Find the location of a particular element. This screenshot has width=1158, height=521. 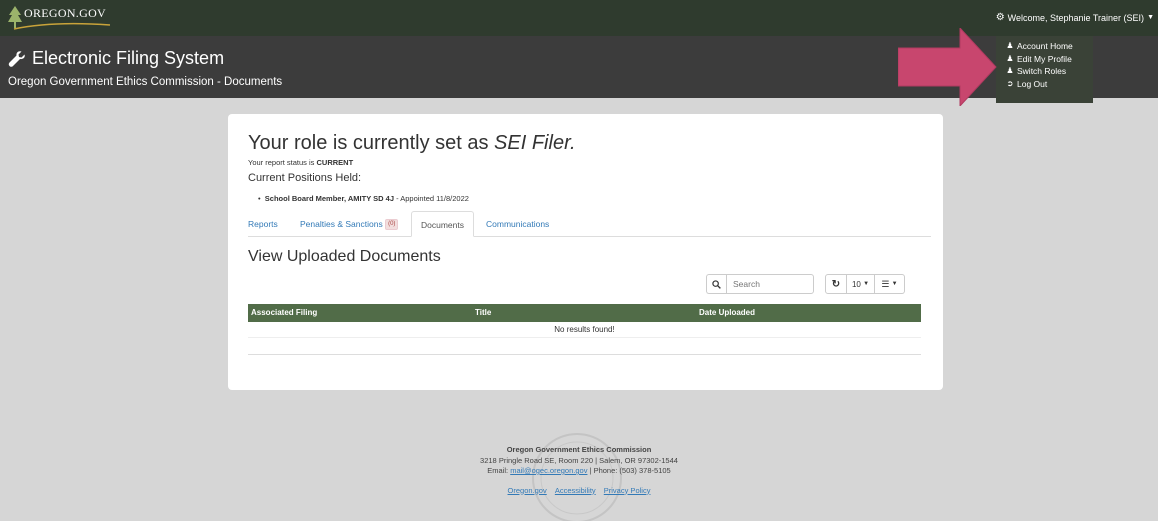

menu-item-edit-profile: ♟ Edit My Profile is located at coordinates (1049, 59).